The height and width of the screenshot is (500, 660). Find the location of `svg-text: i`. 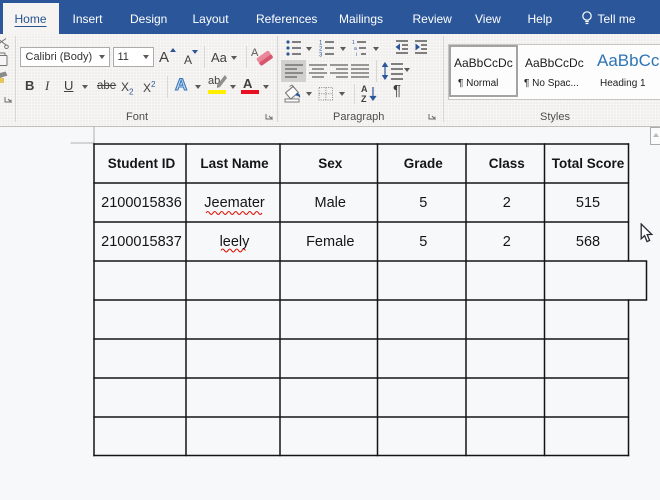

svg-text: i is located at coordinates (356, 54).